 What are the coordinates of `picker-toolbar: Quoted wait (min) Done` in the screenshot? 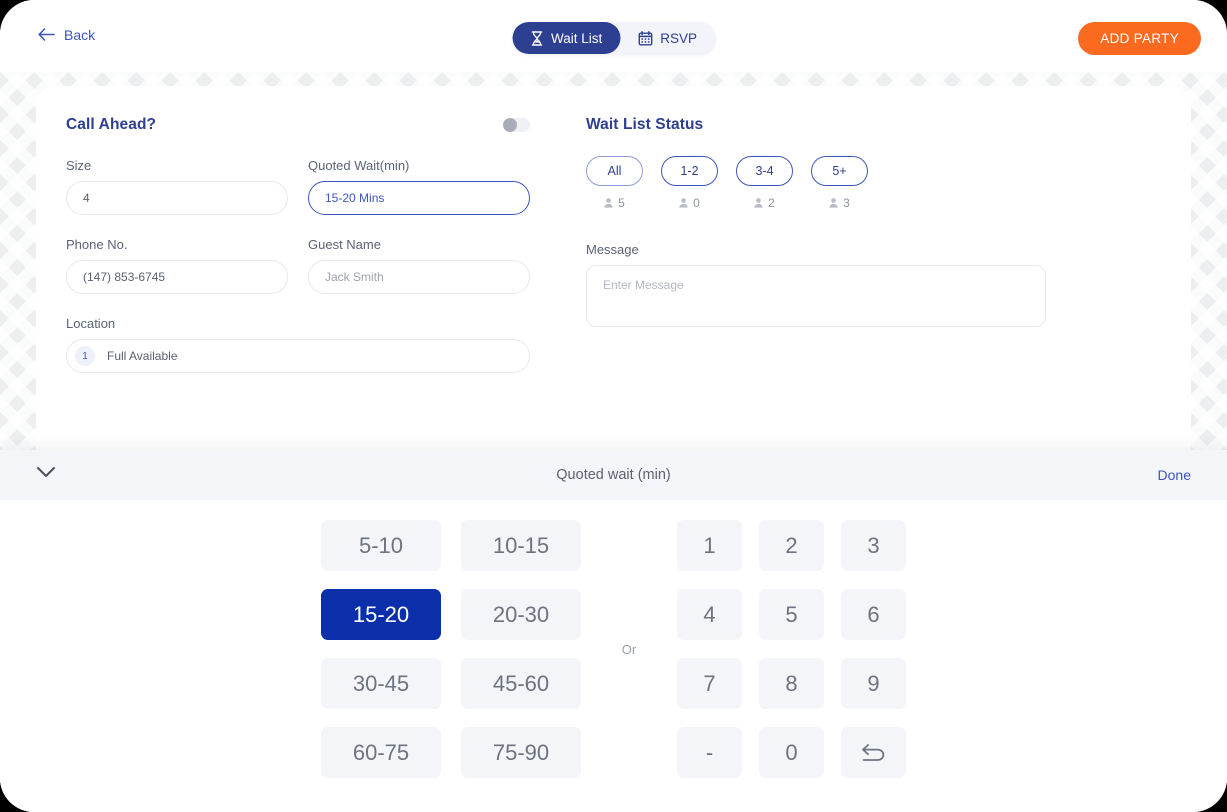 It's located at (613, 475).